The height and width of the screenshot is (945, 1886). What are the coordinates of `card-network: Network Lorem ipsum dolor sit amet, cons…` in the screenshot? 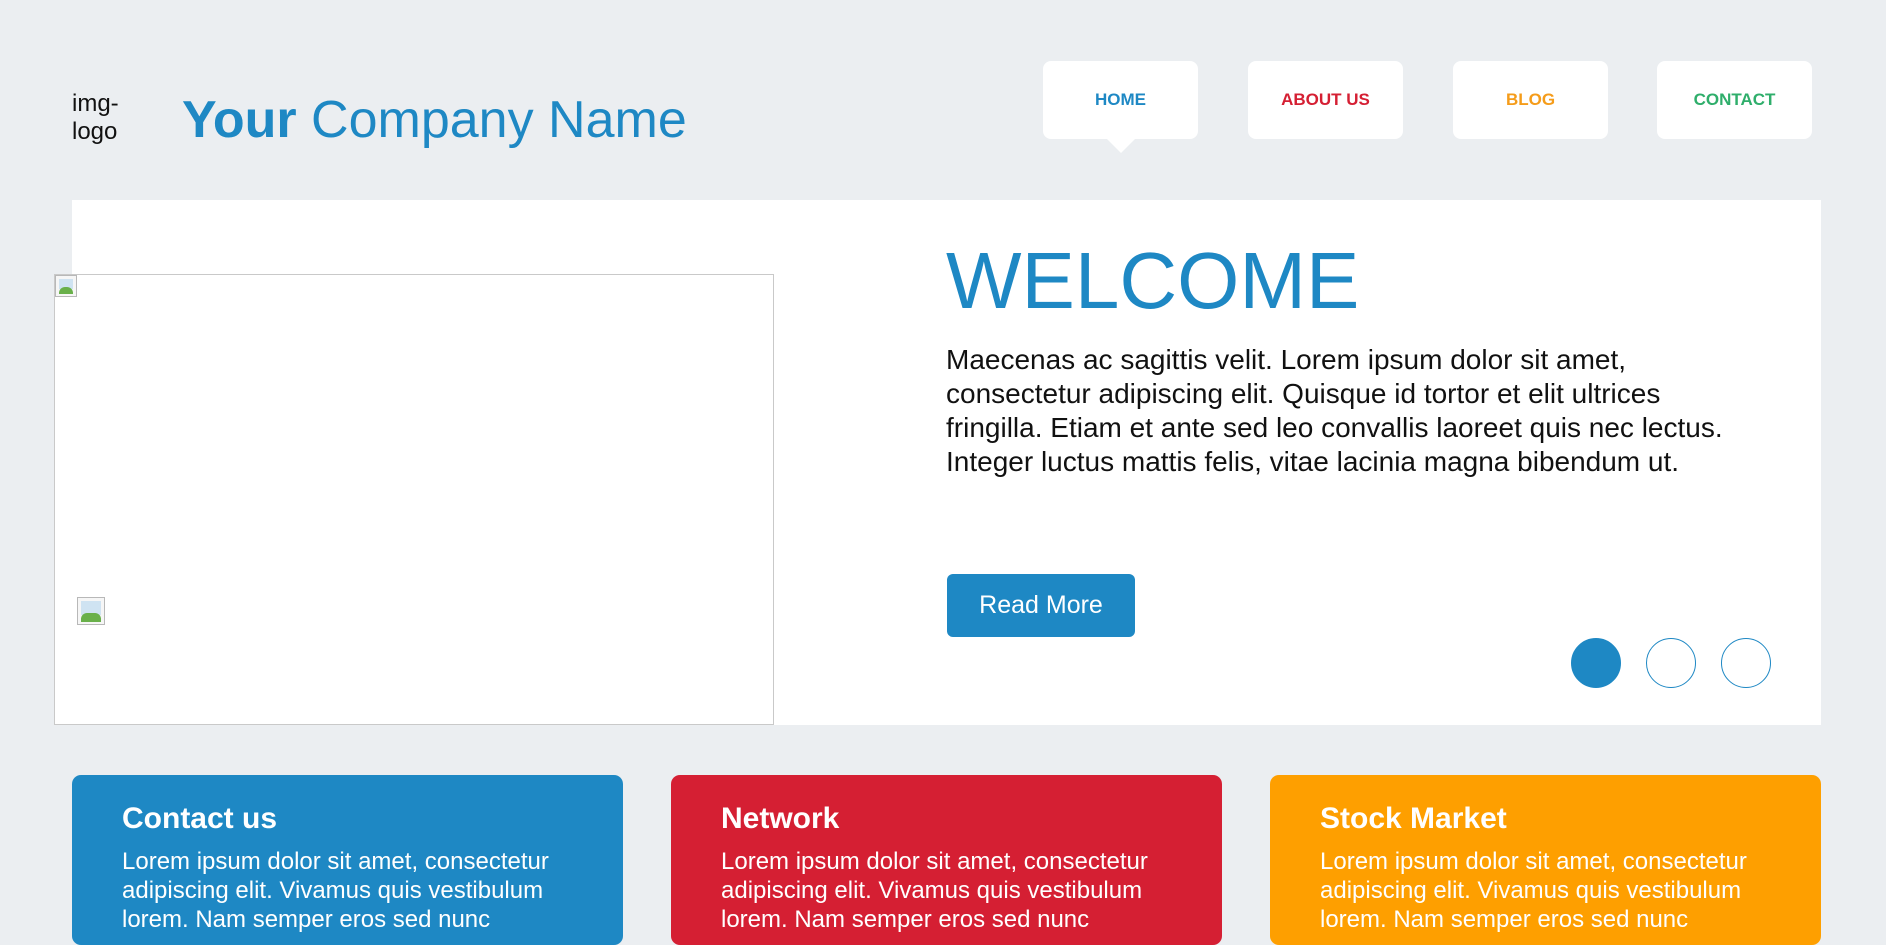 It's located at (946, 860).